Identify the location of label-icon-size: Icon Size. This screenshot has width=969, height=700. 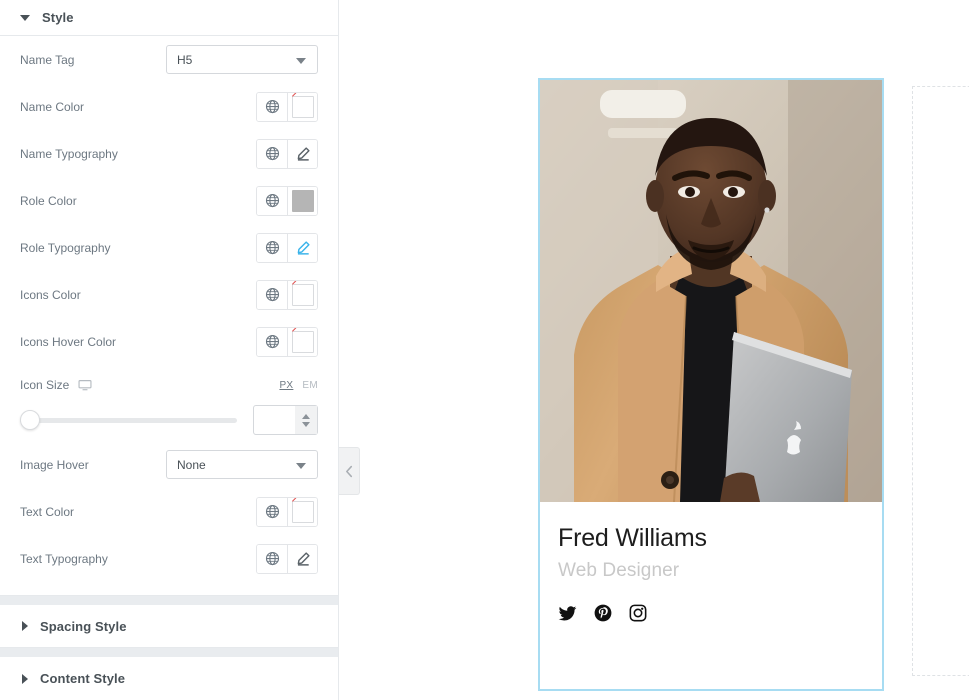
(56, 385).